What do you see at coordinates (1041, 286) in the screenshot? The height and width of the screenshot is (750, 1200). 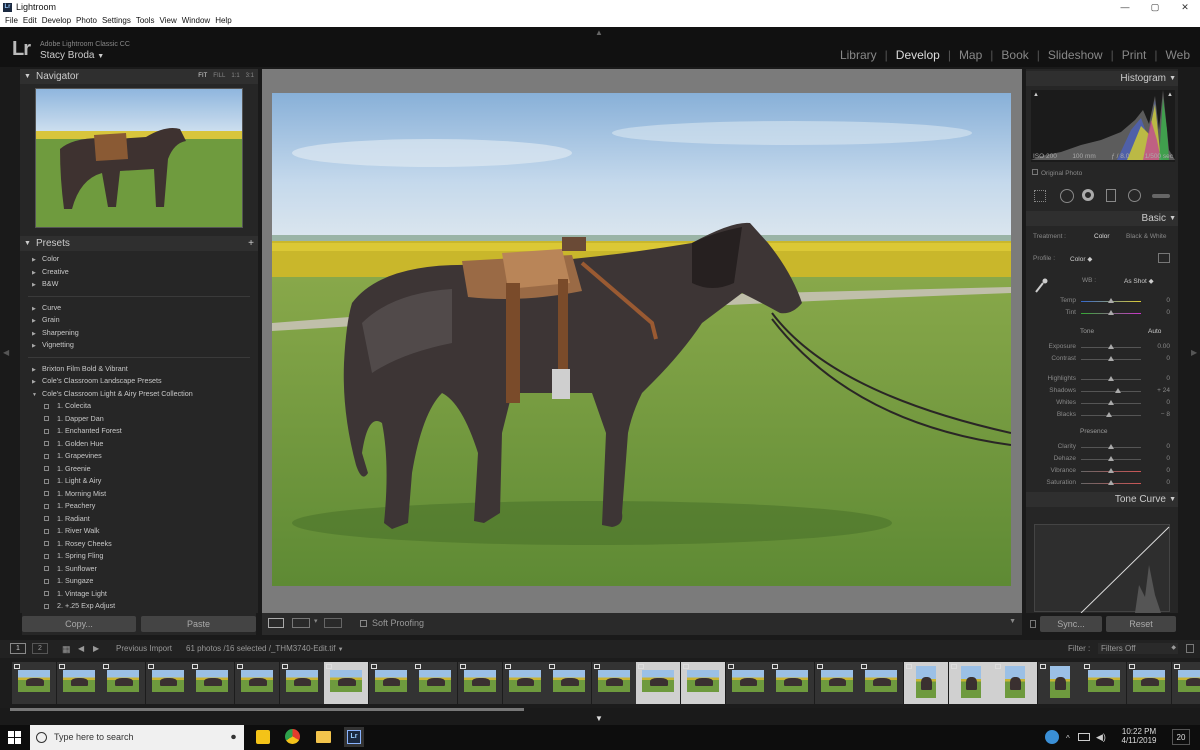 I see `wb-eyedropper-icon` at bounding box center [1041, 286].